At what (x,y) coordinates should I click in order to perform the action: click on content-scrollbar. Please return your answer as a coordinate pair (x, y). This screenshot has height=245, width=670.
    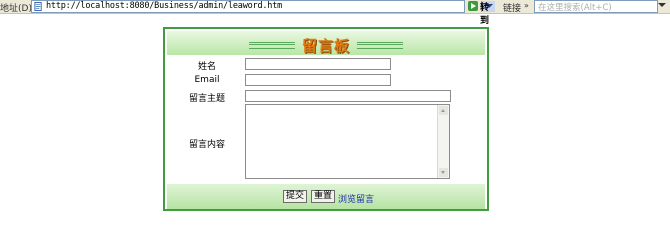
    Looking at the image, I should click on (443, 141).